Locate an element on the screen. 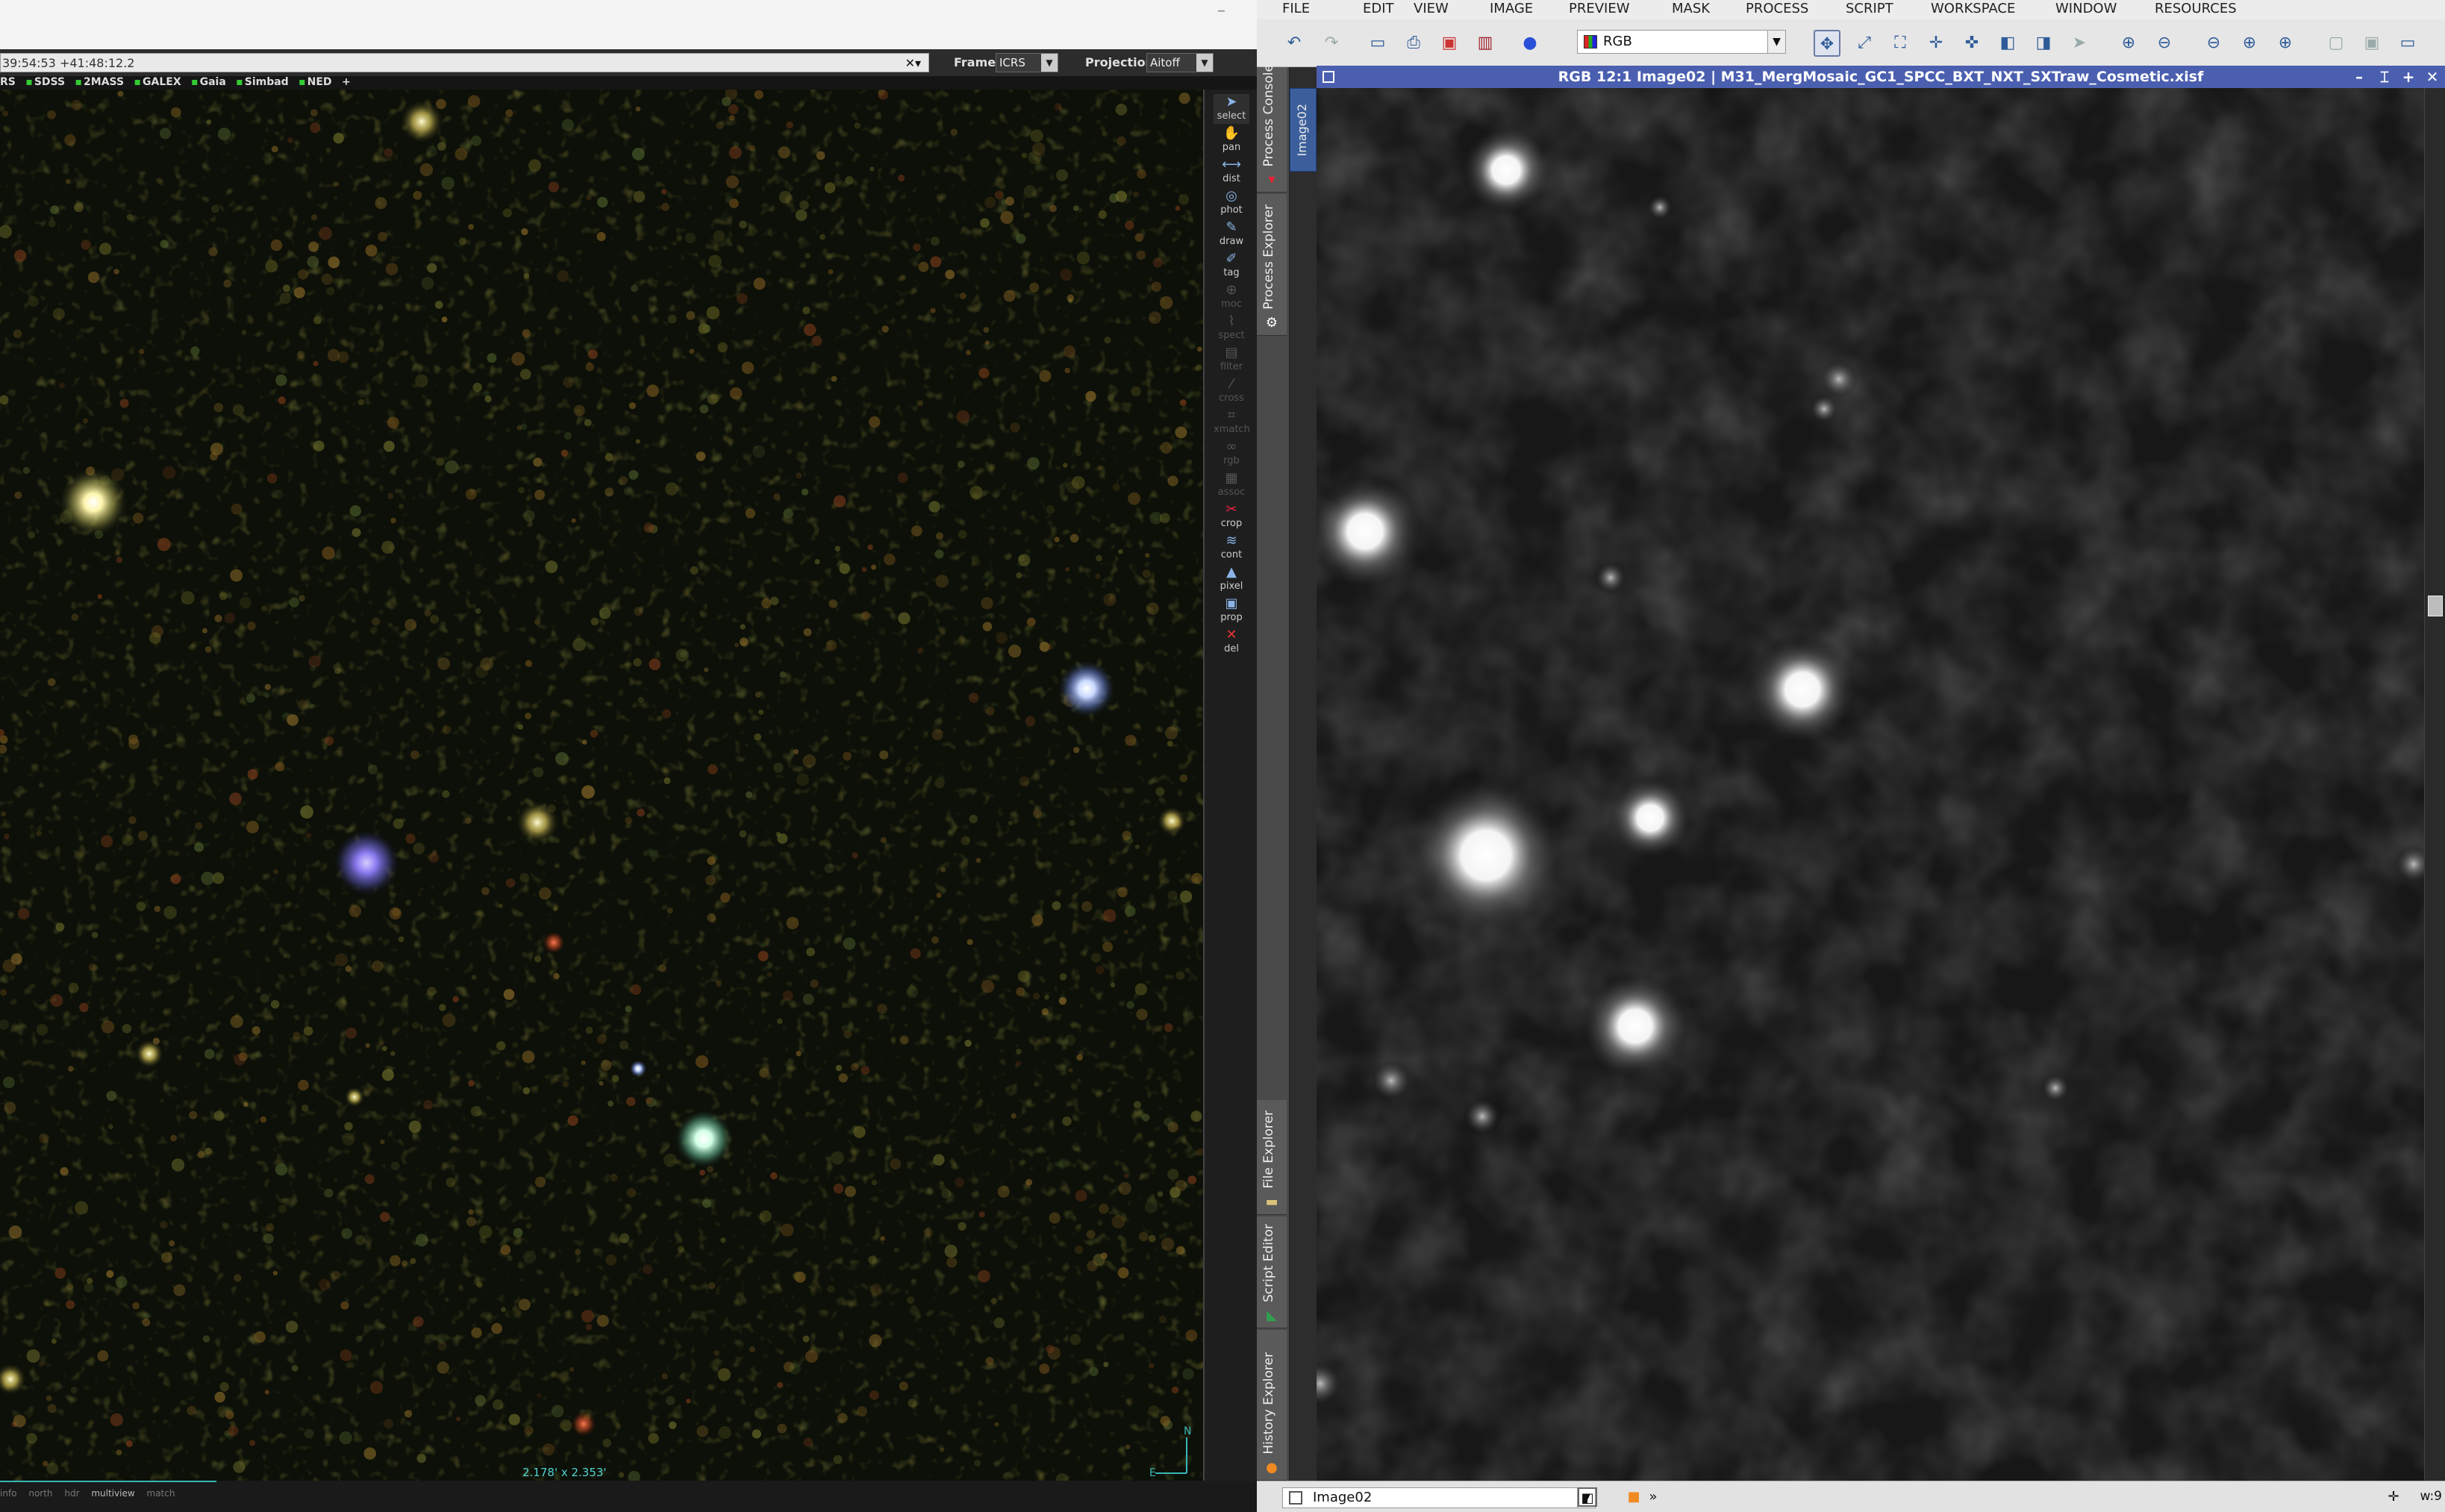 The image size is (2445, 1512). menu-view: VIEW is located at coordinates (1431, 8).